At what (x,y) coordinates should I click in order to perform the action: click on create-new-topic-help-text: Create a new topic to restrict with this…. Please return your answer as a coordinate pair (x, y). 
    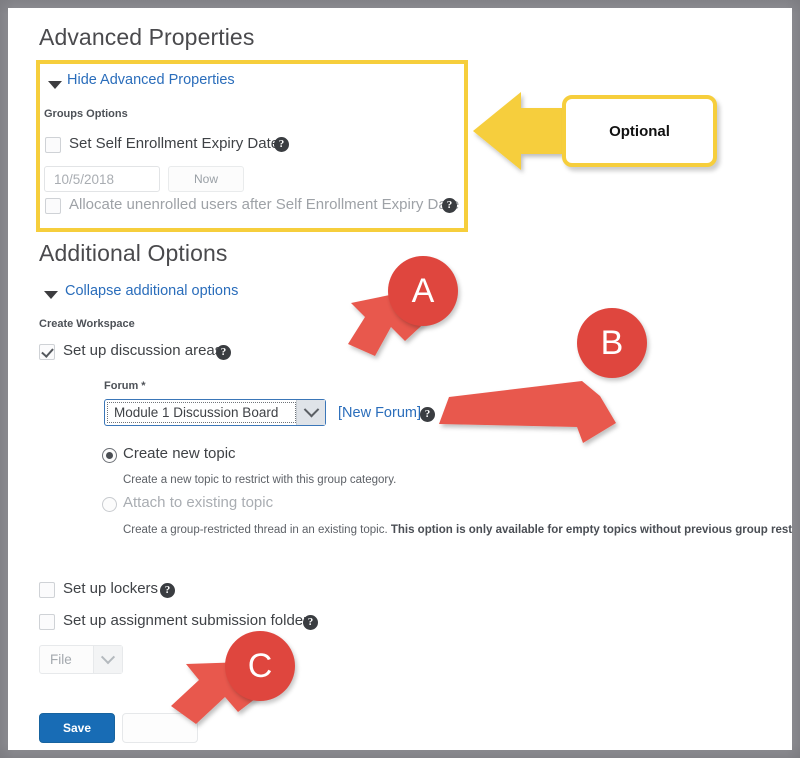
    Looking at the image, I should click on (260, 480).